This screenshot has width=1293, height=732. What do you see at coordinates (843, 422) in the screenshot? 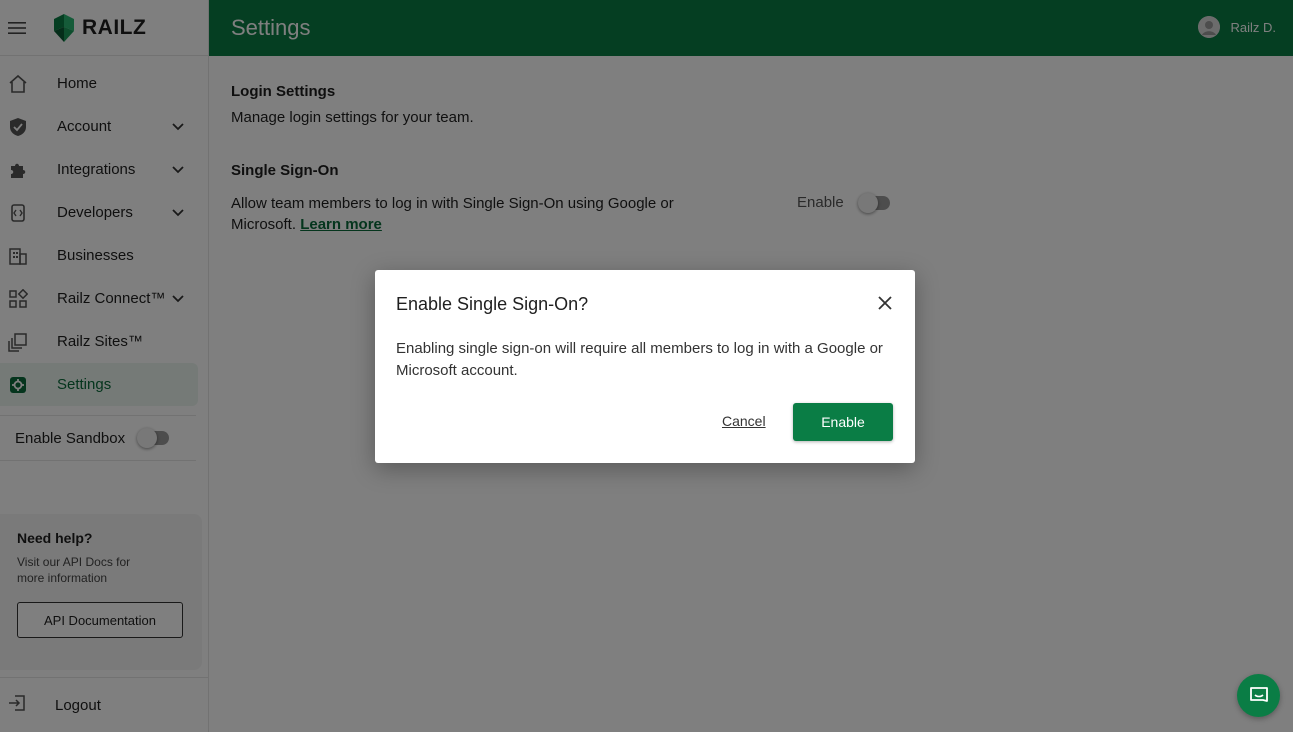
I see `enable-button: Enable` at bounding box center [843, 422].